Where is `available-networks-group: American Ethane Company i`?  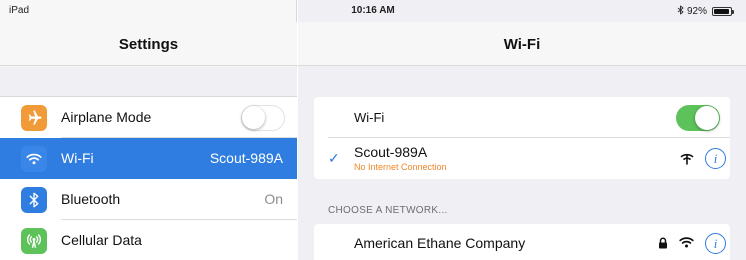 available-networks-group: American Ethane Company i is located at coordinates (522, 242).